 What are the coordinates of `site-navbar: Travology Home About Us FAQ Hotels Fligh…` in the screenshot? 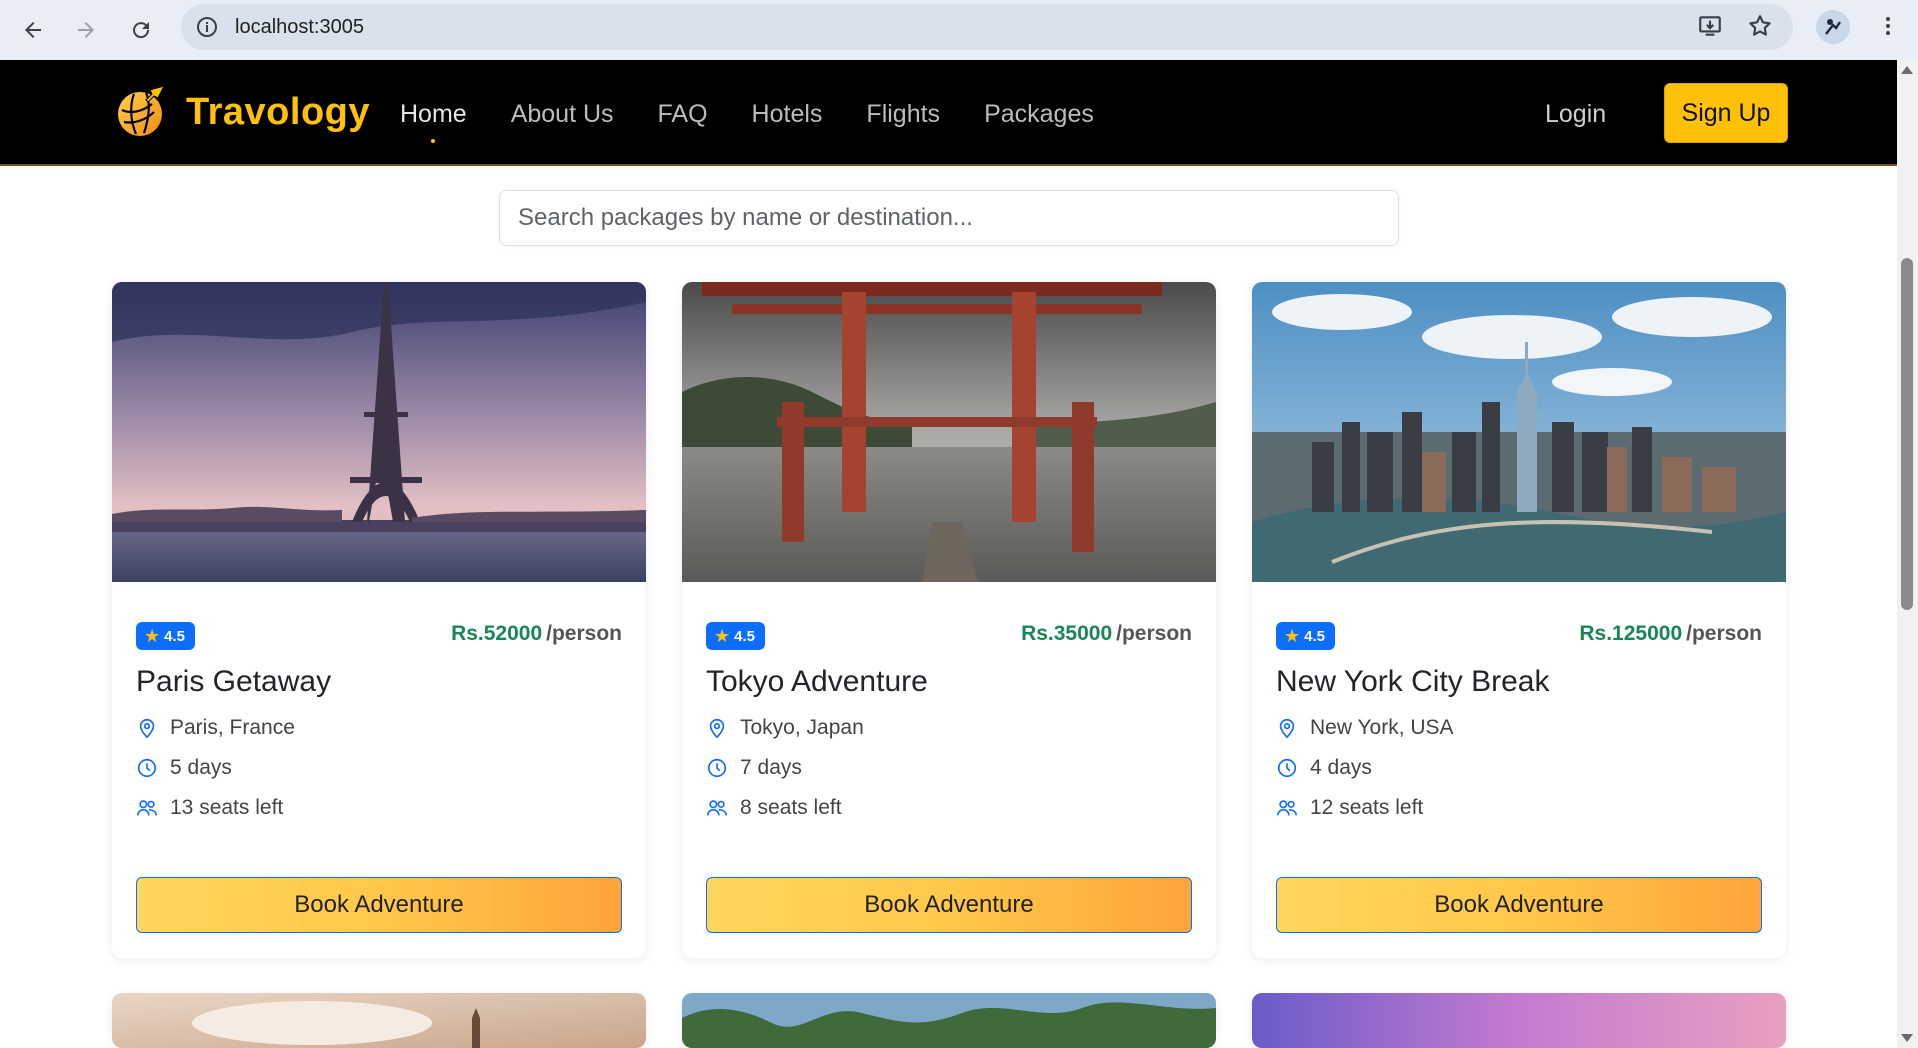 It's located at (948, 113).